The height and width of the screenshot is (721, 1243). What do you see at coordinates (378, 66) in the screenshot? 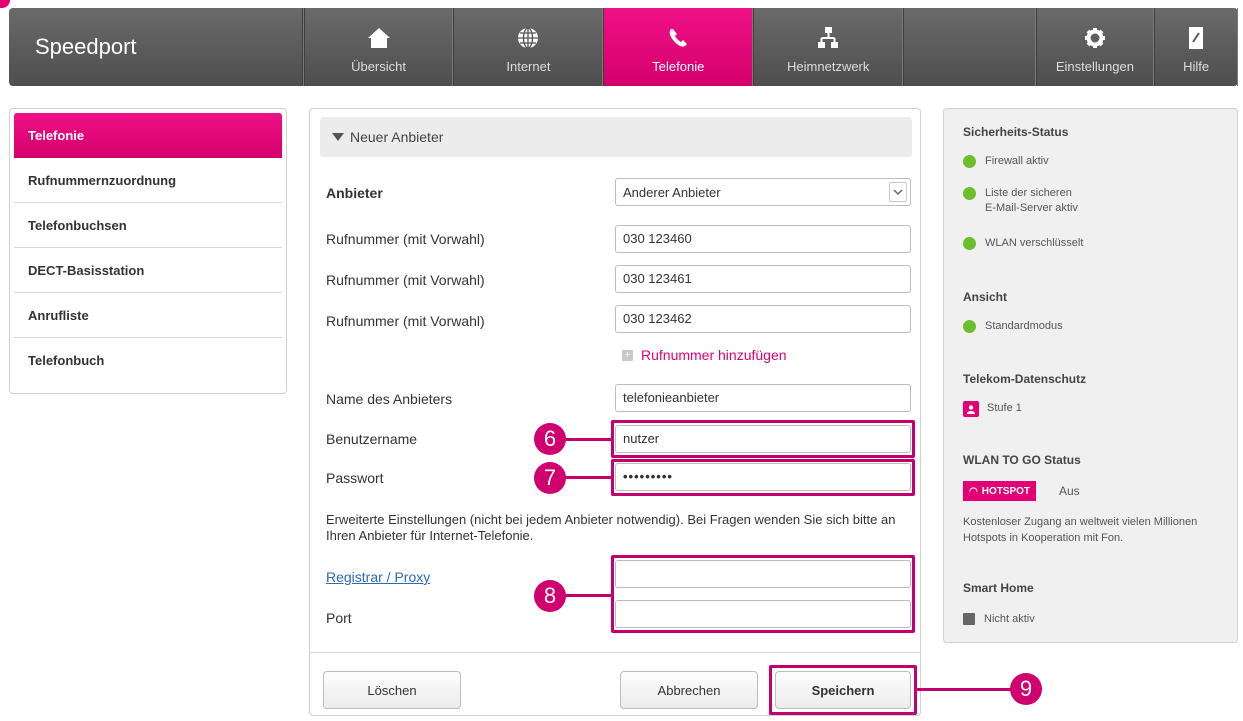
I see `nav-item-label: Übersicht` at bounding box center [378, 66].